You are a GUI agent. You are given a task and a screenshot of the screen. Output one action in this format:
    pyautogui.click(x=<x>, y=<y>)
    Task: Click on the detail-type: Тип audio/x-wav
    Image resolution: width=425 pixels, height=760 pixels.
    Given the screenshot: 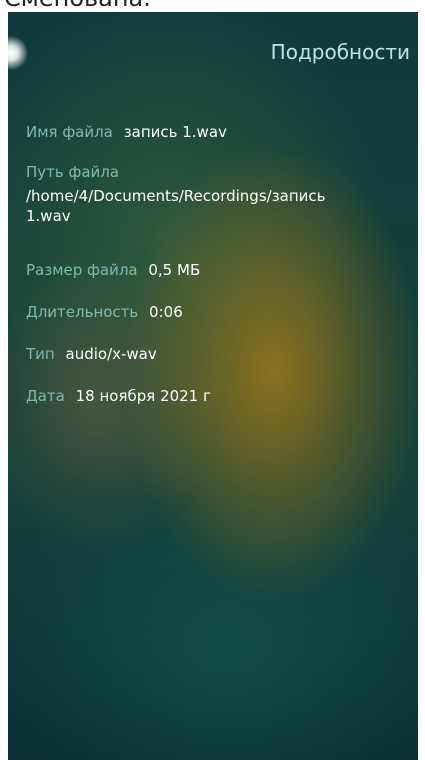 What is the action you would take?
    pyautogui.click(x=91, y=354)
    